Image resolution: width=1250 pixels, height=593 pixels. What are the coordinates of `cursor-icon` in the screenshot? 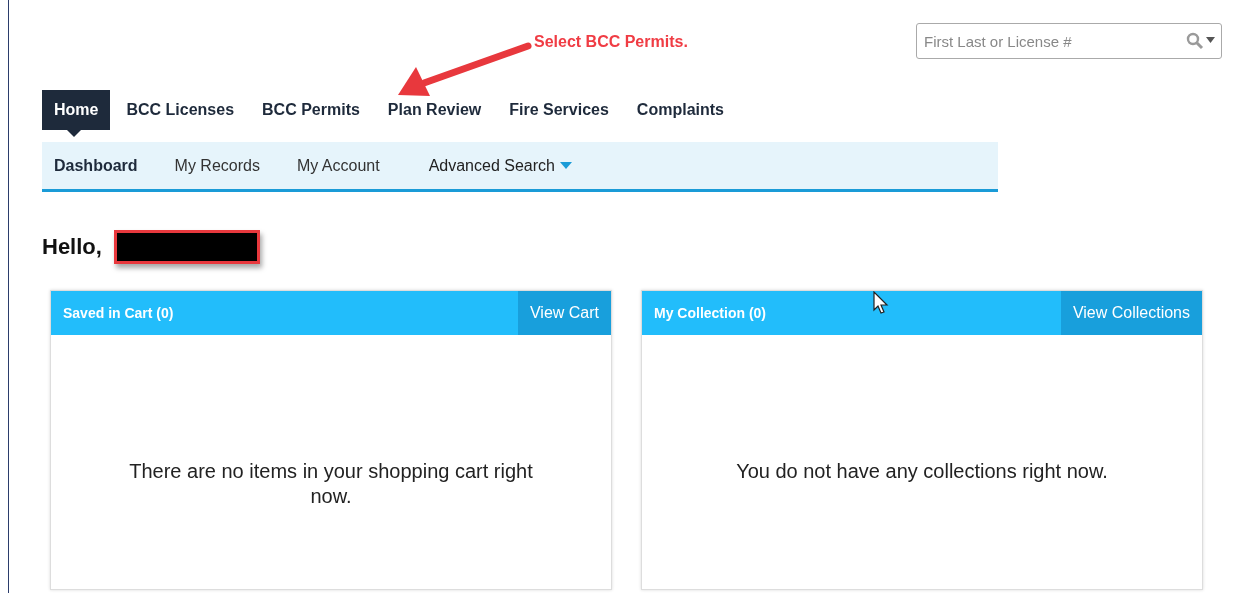 It's located at (881, 303).